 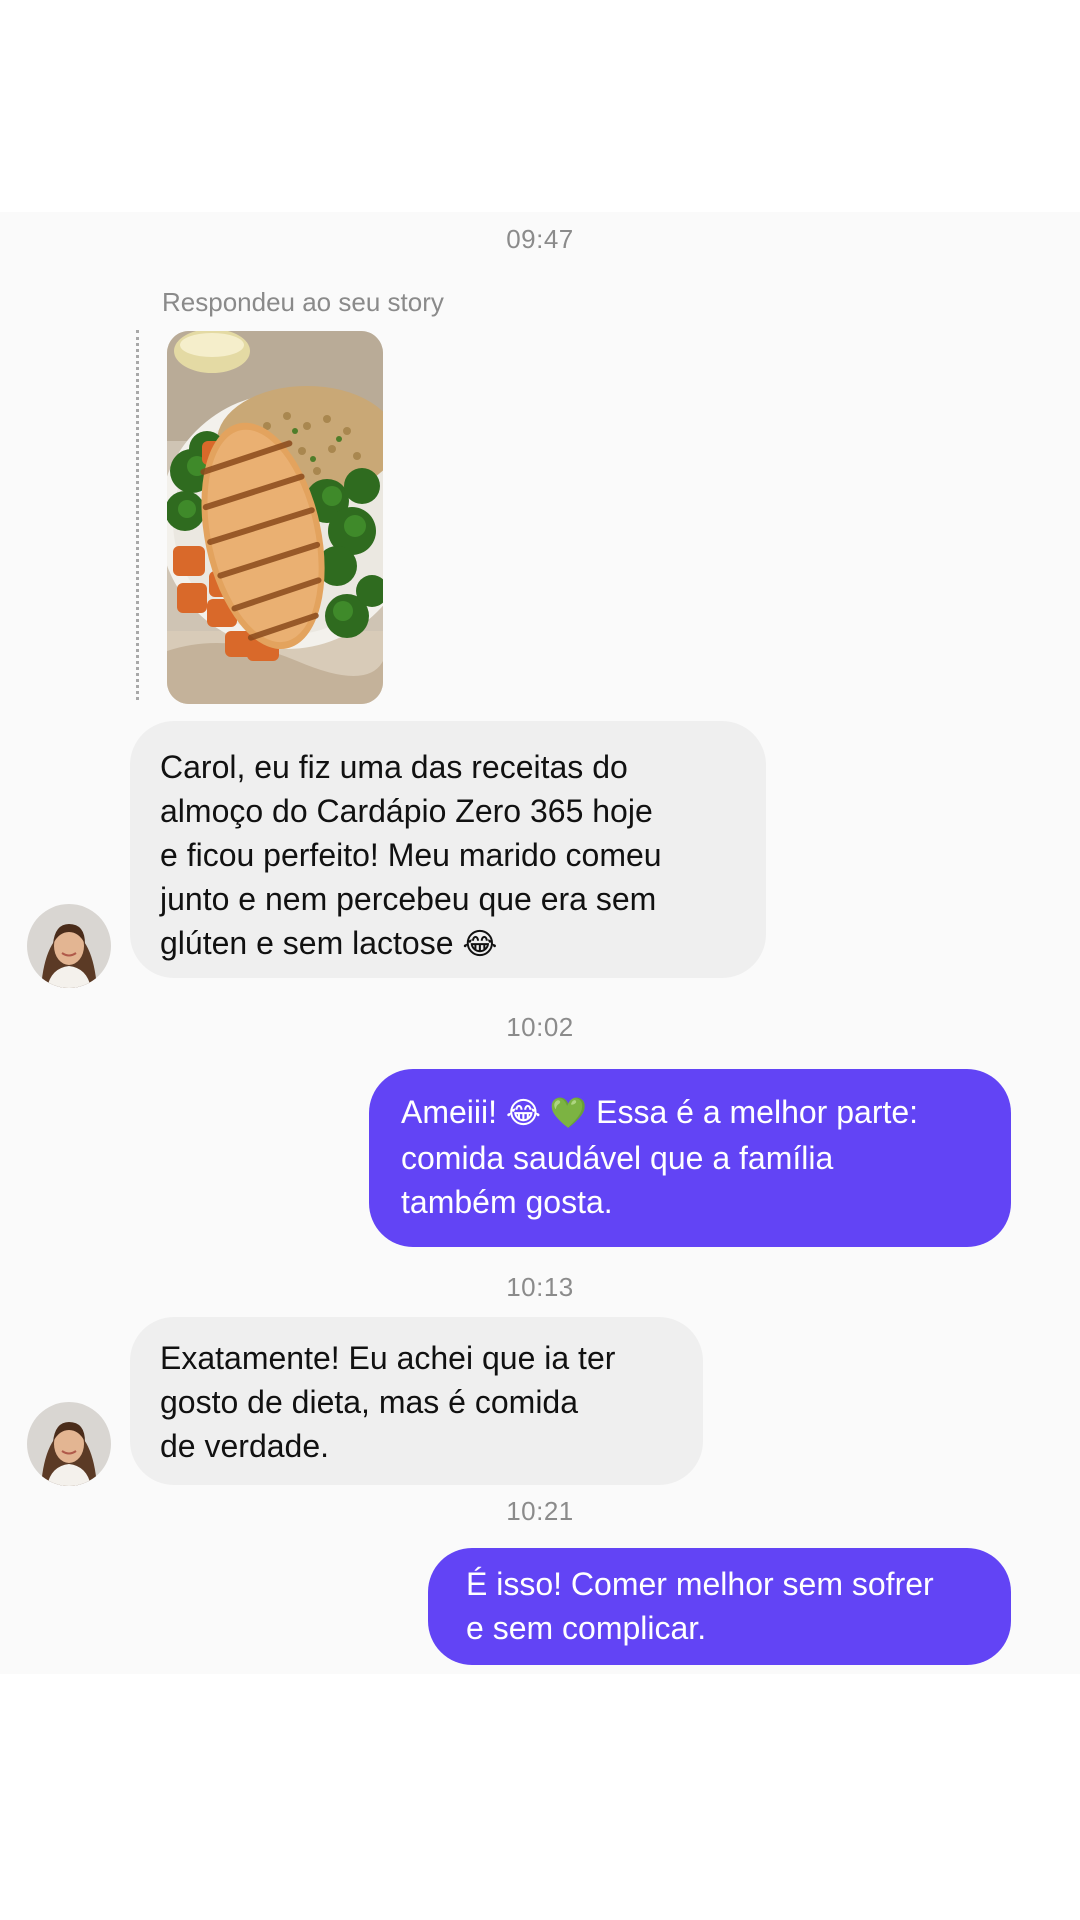 I want to click on story-reply-divider, so click(x=137, y=515).